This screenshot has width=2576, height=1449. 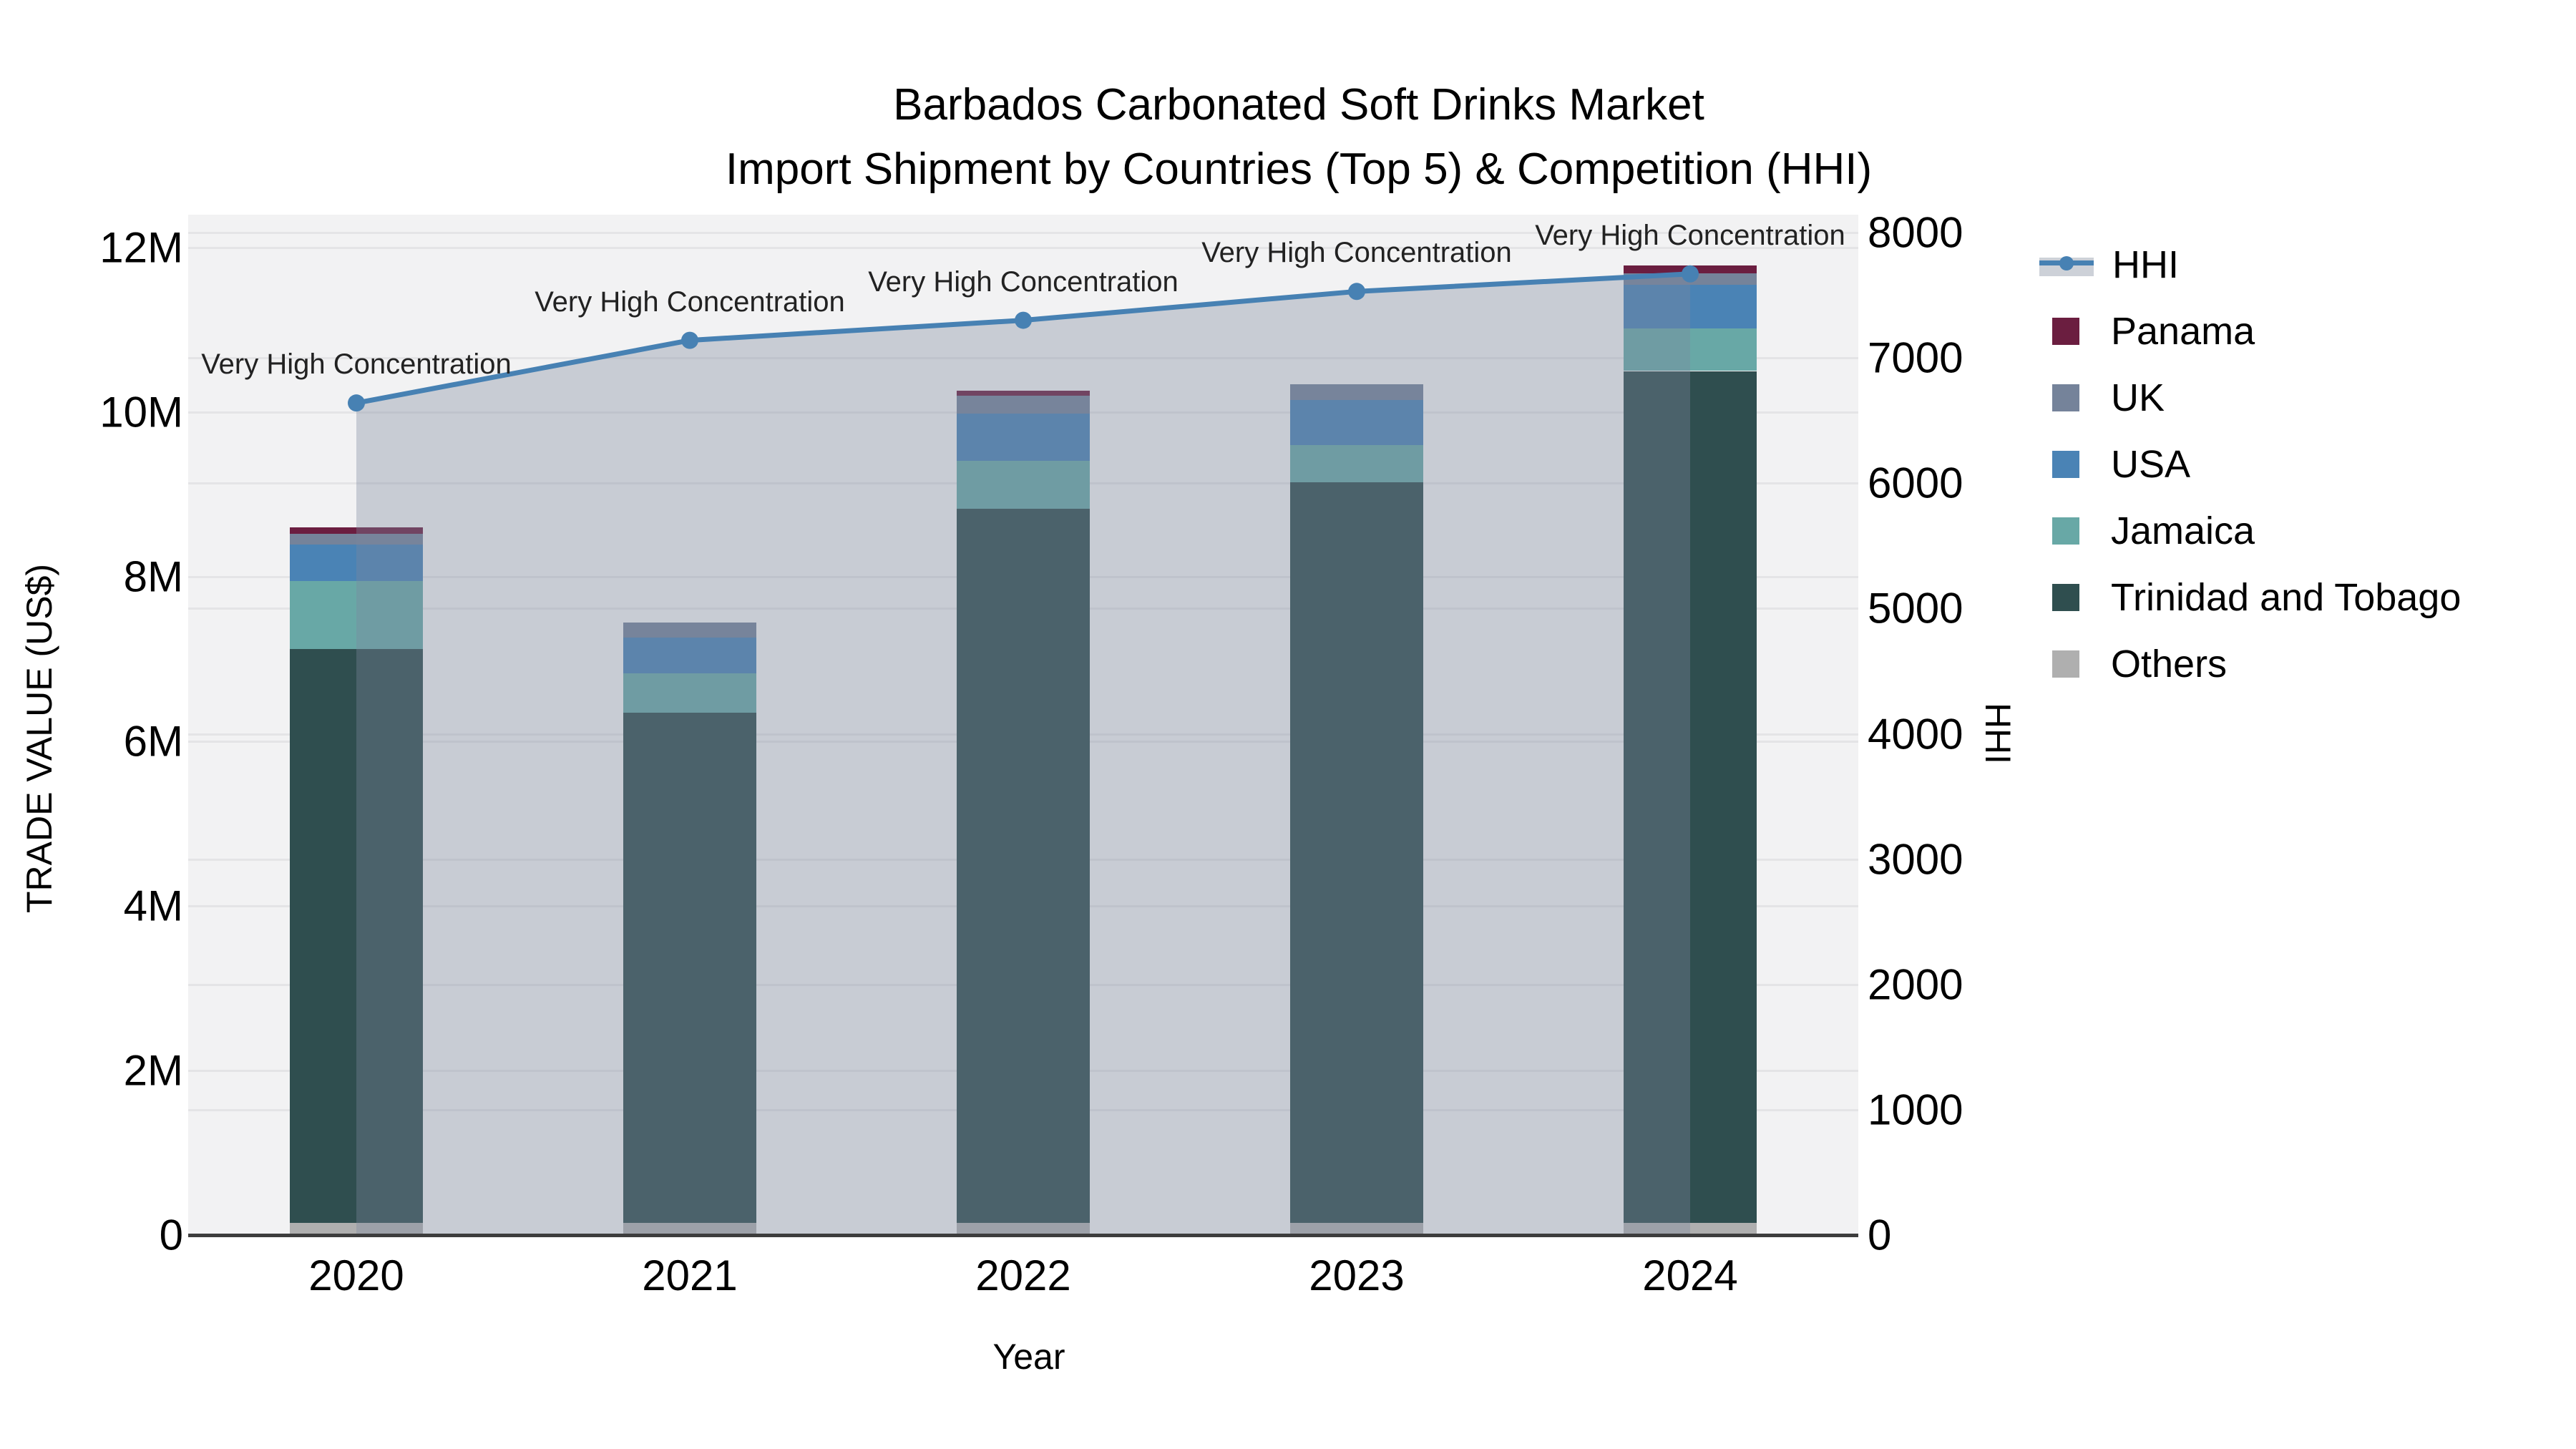 What do you see at coordinates (1690, 235) in the screenshot?
I see `annotation-2024: Very High Concentration` at bounding box center [1690, 235].